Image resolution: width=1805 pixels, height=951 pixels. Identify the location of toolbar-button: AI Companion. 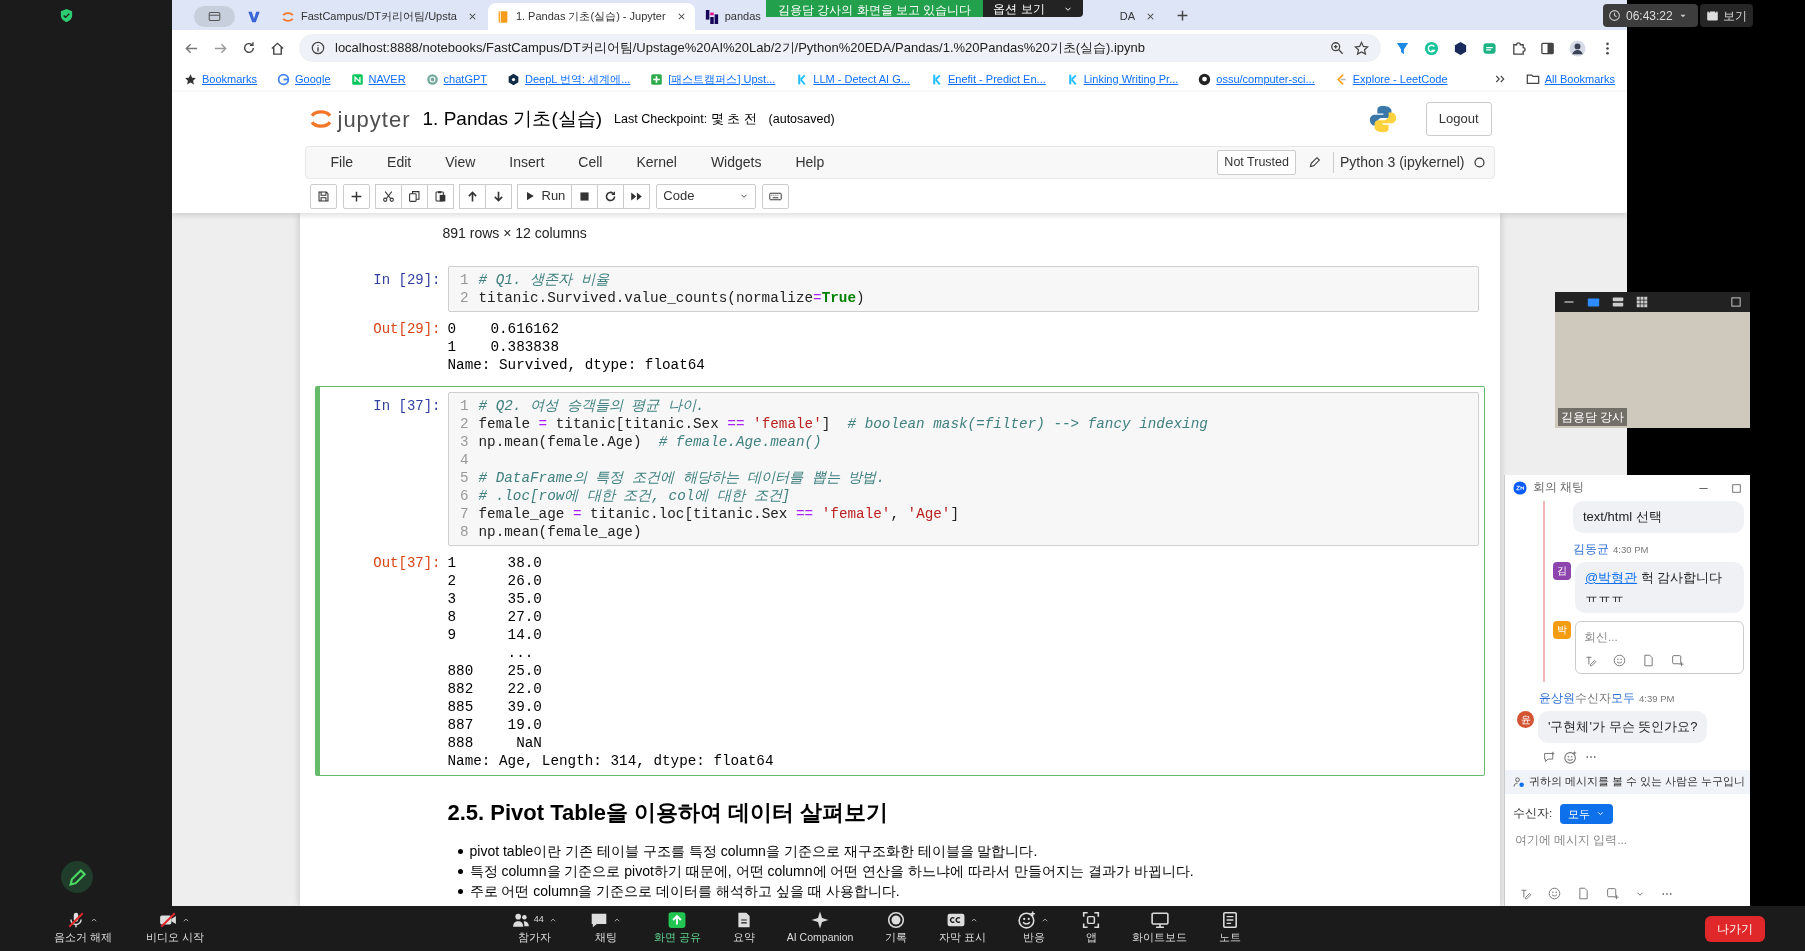
(820, 928).